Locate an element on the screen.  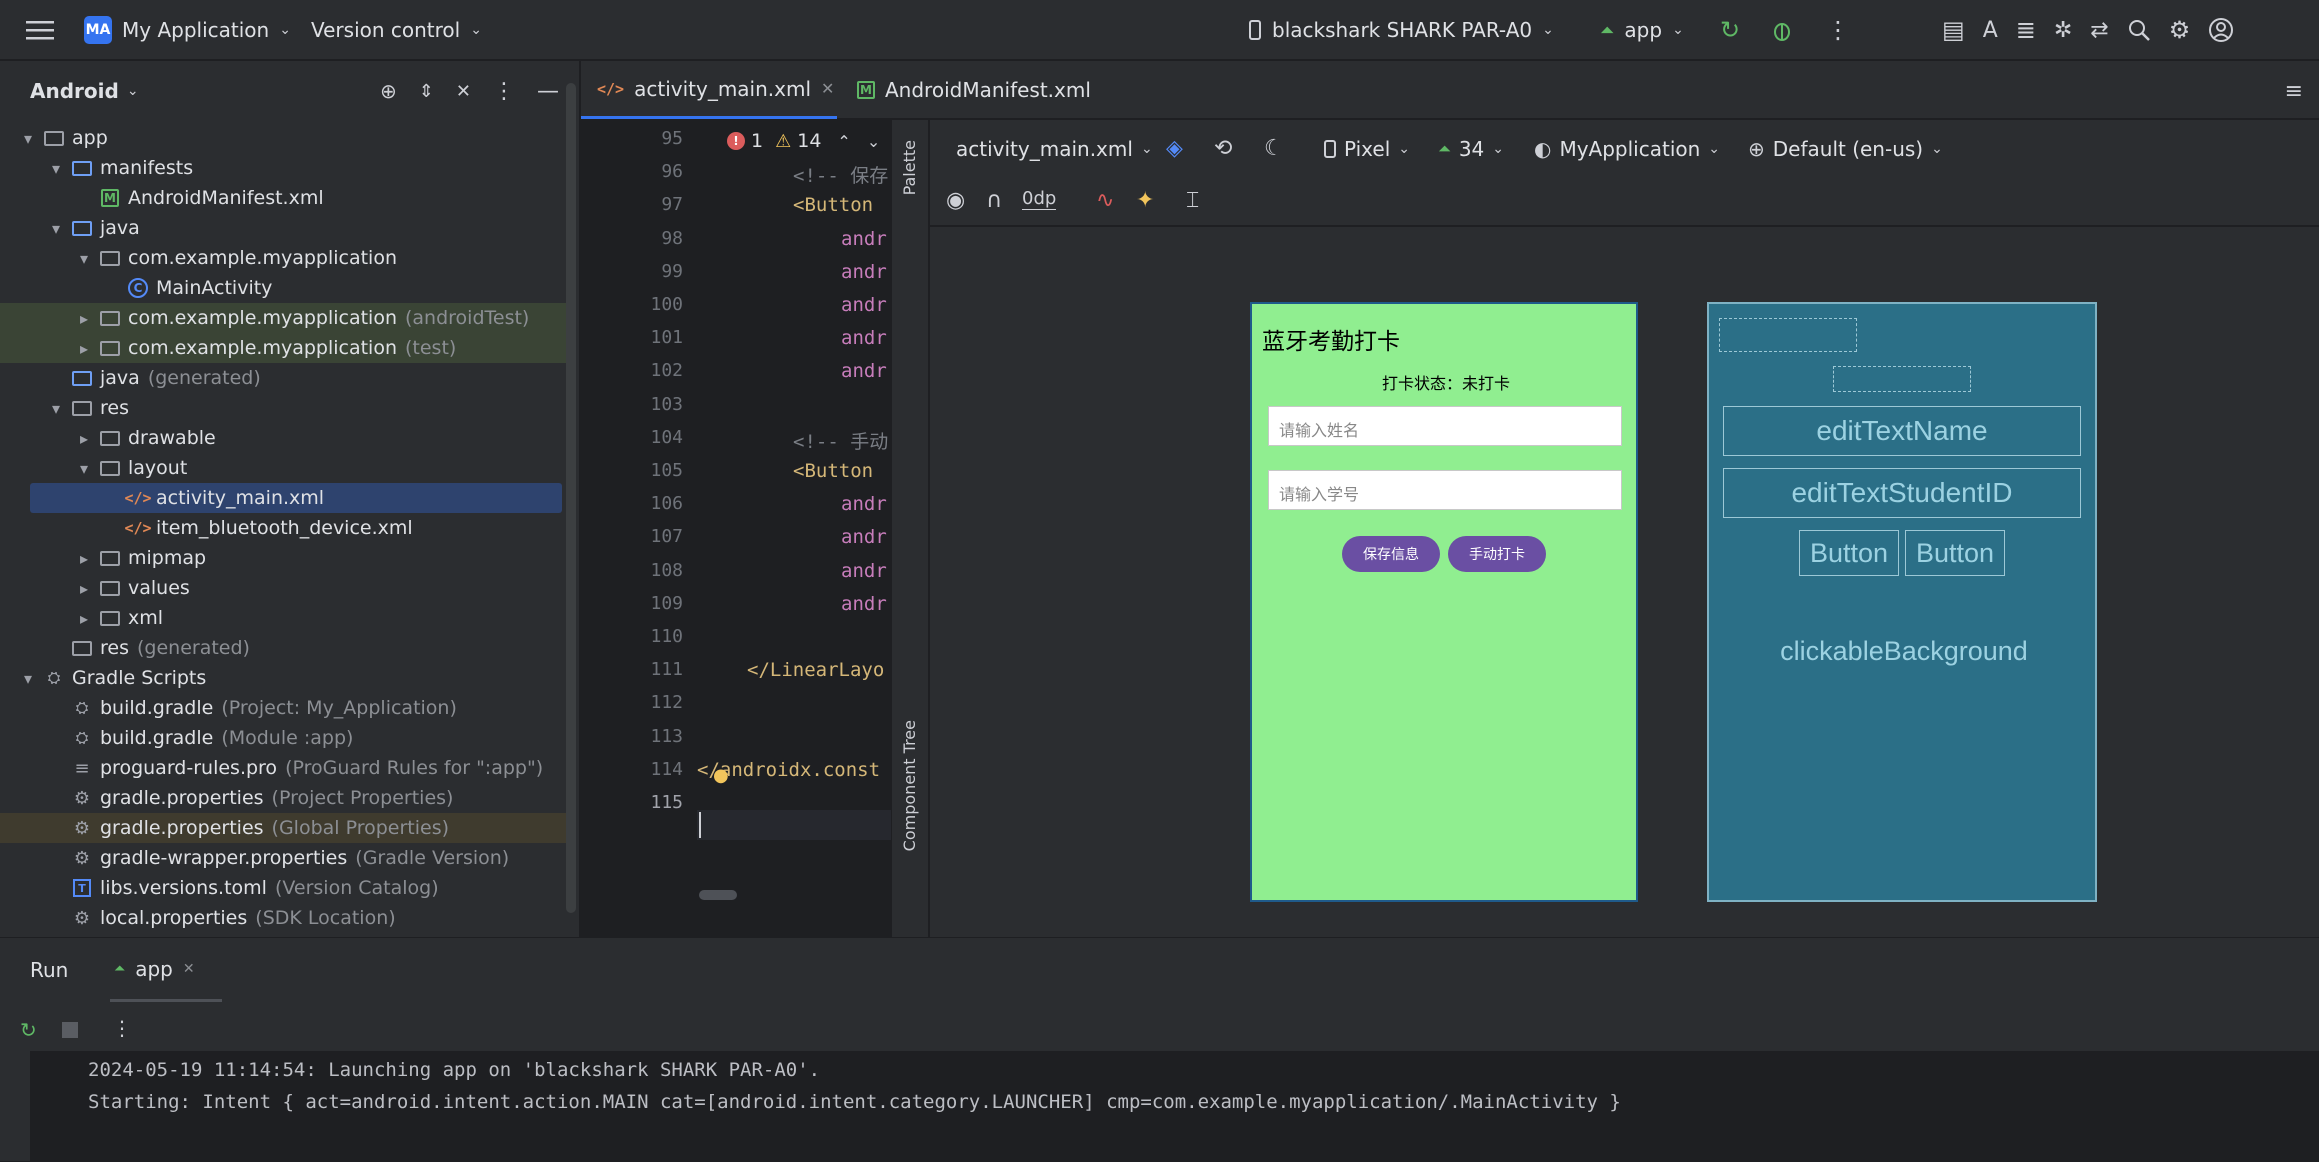
tree-item: java (generated) is located at coordinates (283, 378).